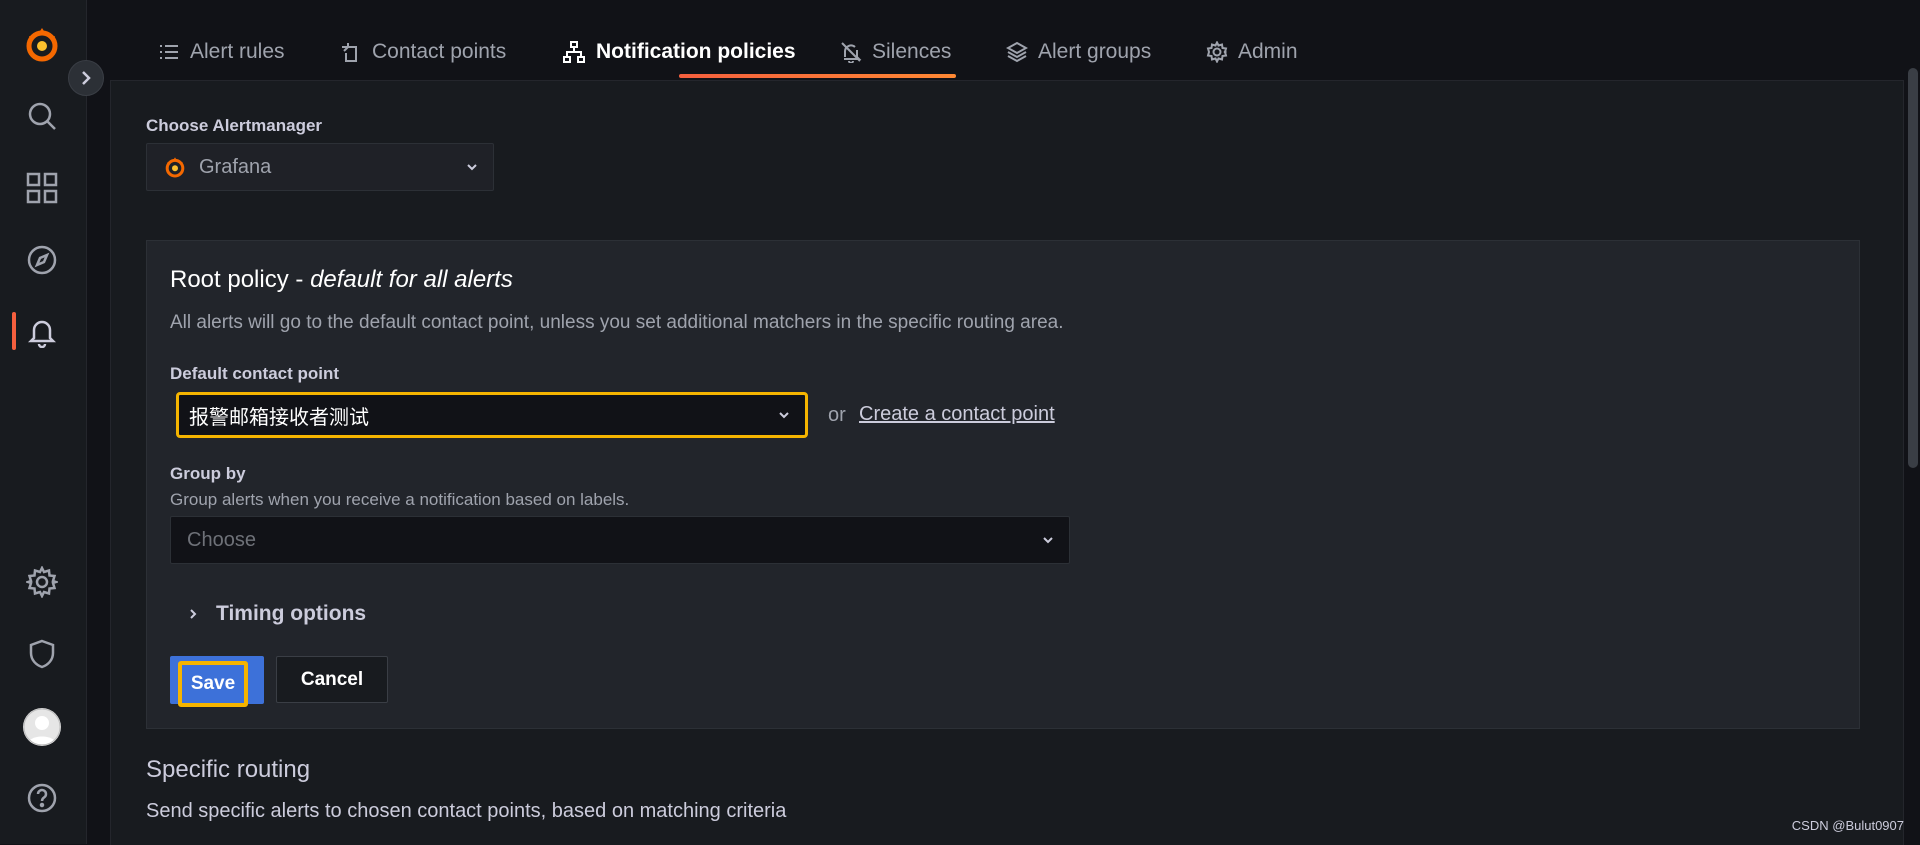  What do you see at coordinates (234, 125) in the screenshot?
I see `alertmanager-label: Choose Alertmanager` at bounding box center [234, 125].